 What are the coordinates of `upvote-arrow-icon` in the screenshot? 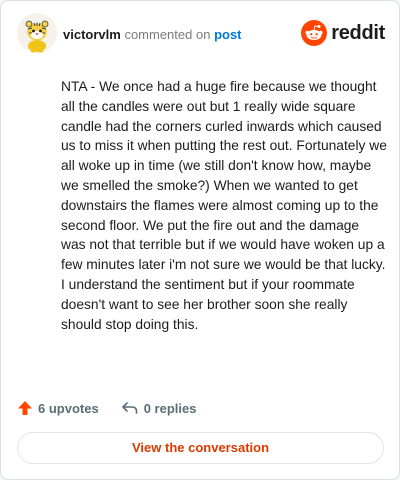 It's located at (25, 408).